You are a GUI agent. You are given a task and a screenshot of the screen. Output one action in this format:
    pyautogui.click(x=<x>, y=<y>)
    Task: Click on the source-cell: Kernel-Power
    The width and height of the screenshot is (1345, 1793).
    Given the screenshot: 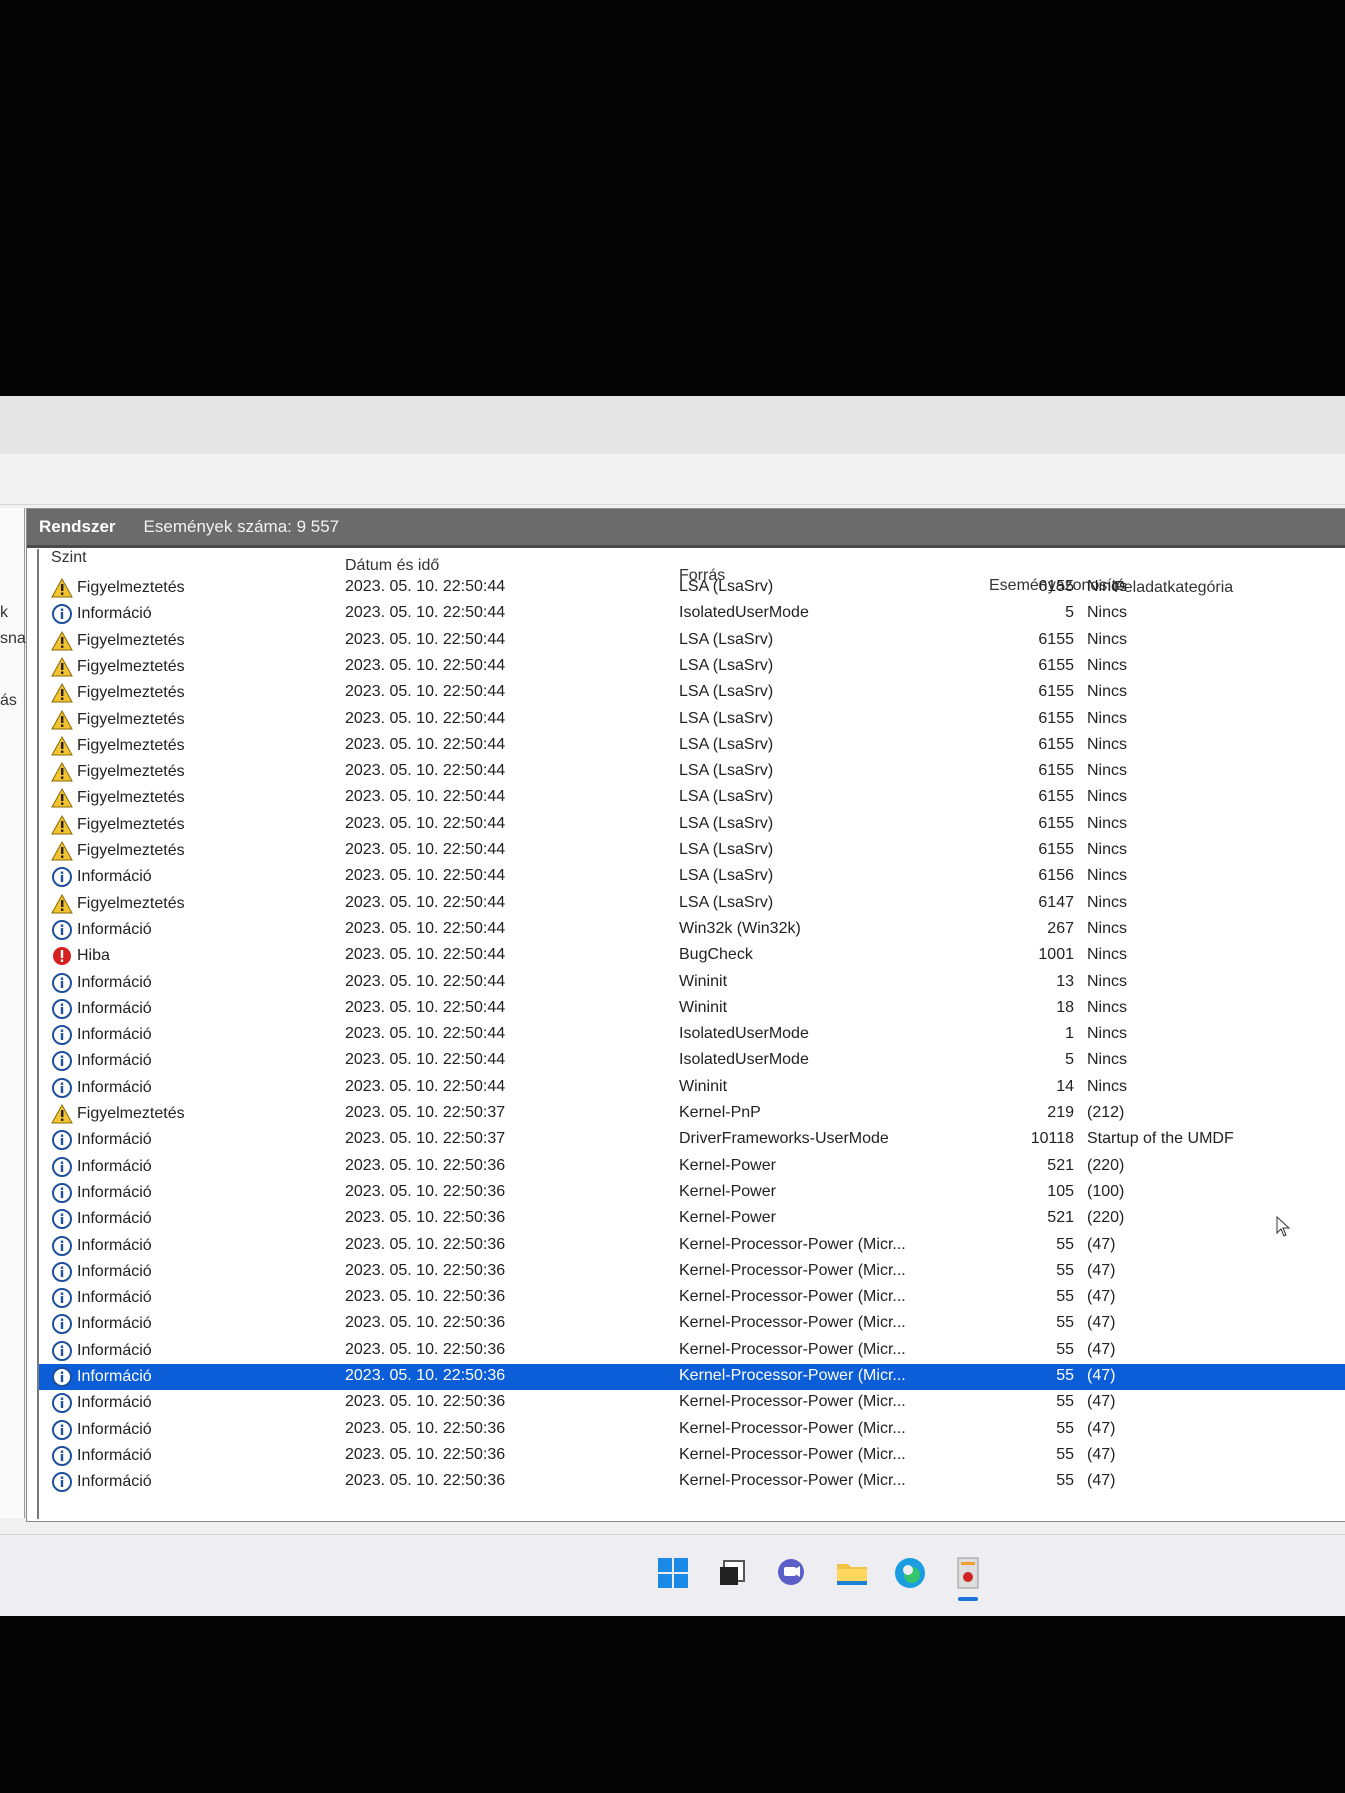 What is the action you would take?
    pyautogui.click(x=727, y=1165)
    